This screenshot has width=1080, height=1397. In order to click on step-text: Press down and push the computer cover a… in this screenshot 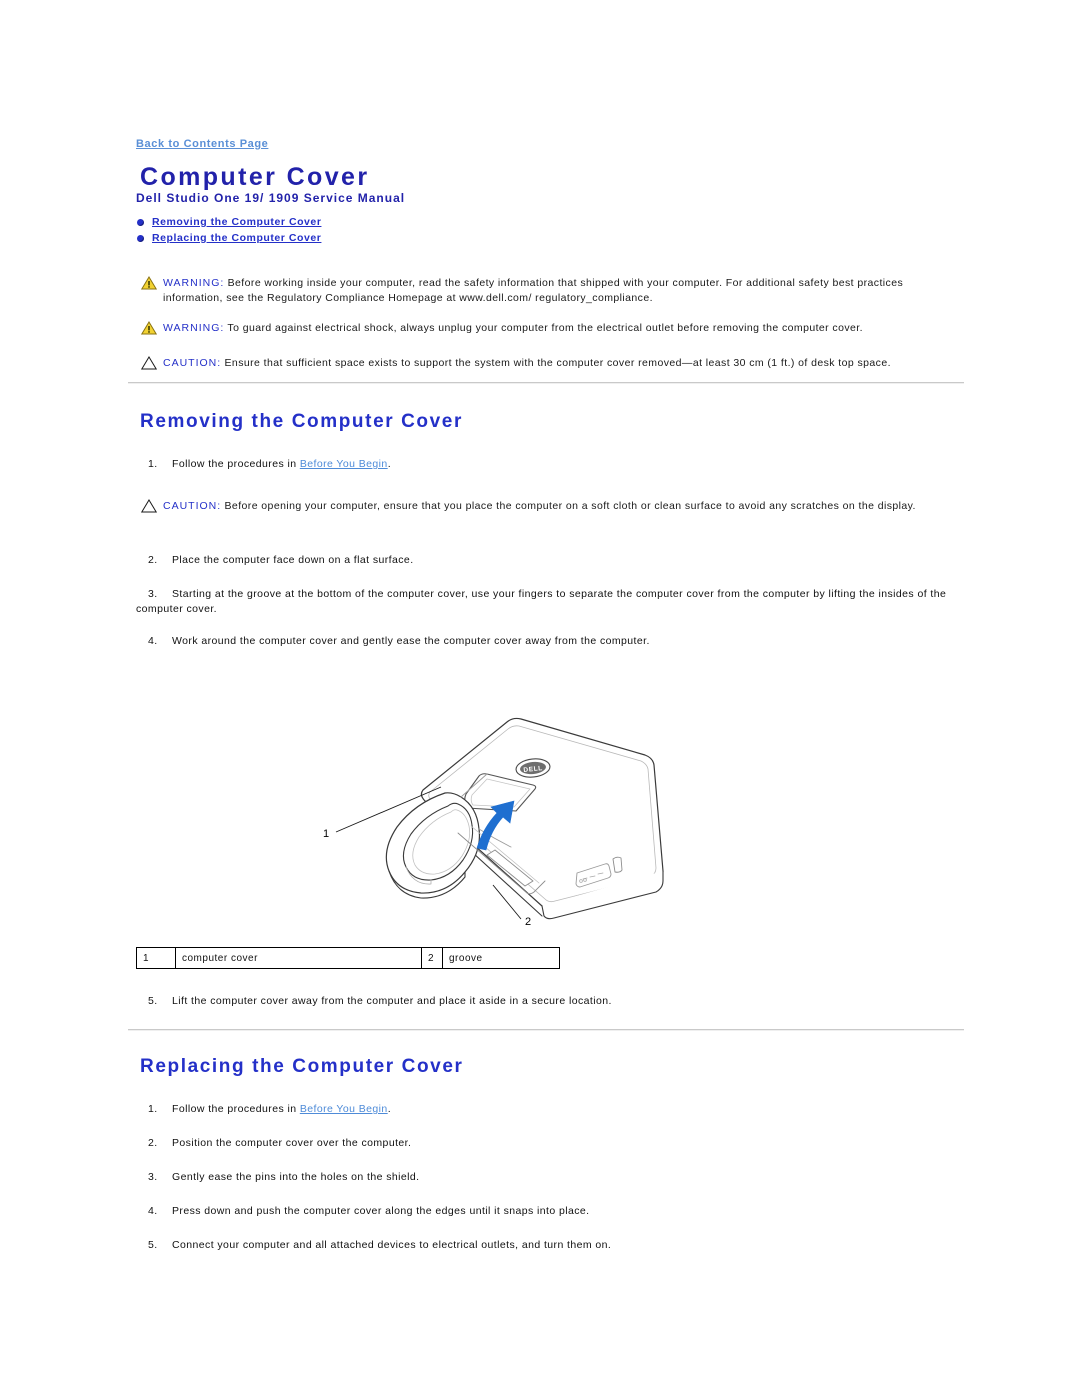, I will do `click(381, 1211)`.